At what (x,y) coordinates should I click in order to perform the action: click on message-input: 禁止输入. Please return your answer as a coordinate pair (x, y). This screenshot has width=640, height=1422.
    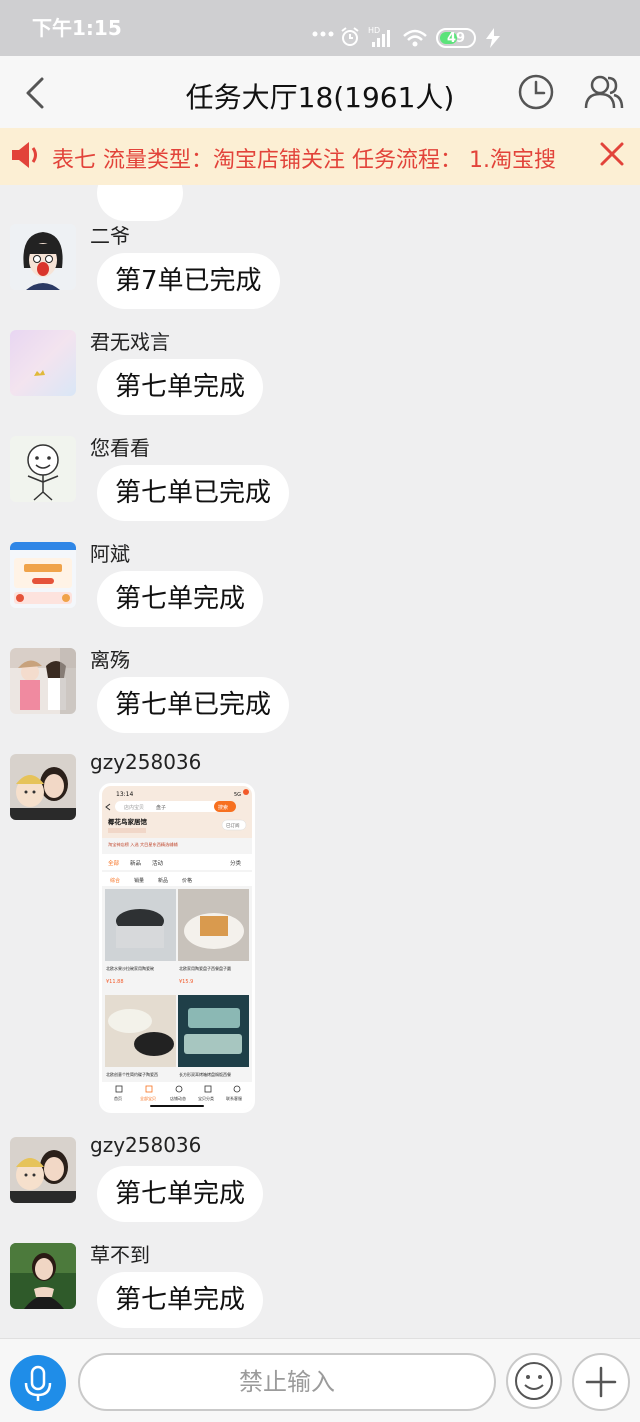
    Looking at the image, I should click on (287, 1382).